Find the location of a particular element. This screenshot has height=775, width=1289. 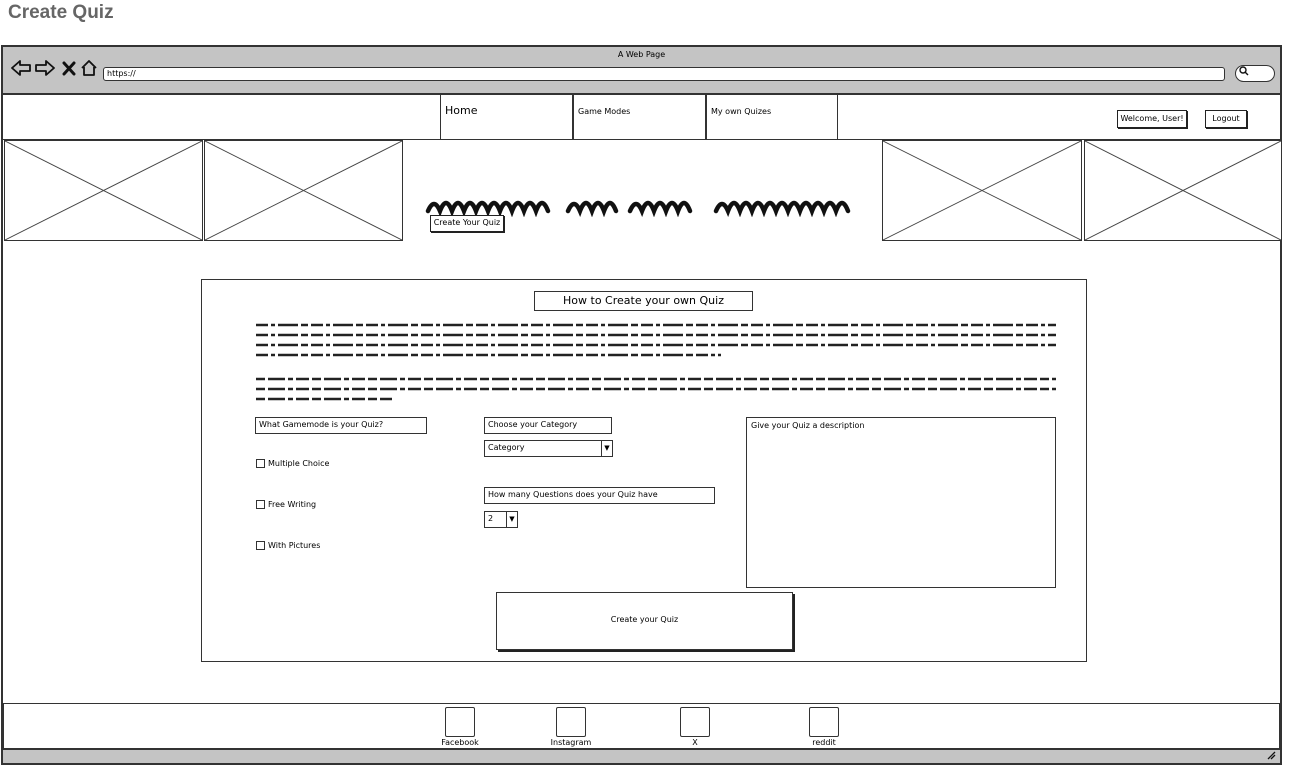

tab-home: Home is located at coordinates (506, 117).